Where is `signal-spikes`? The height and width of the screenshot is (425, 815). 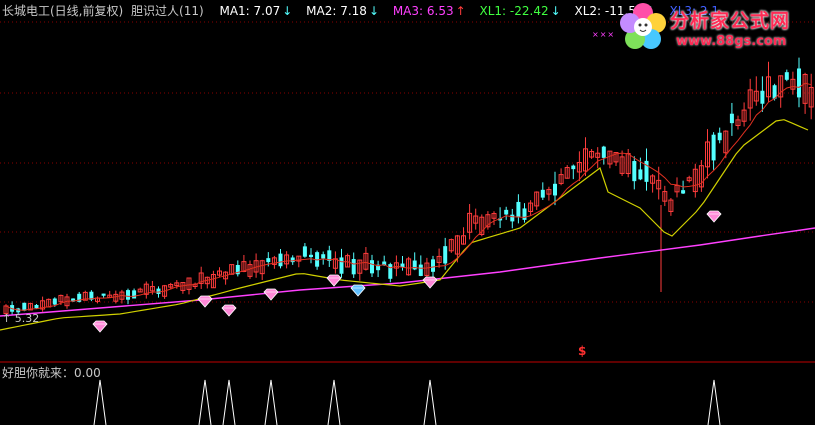
signal-spikes is located at coordinates (407, 402).